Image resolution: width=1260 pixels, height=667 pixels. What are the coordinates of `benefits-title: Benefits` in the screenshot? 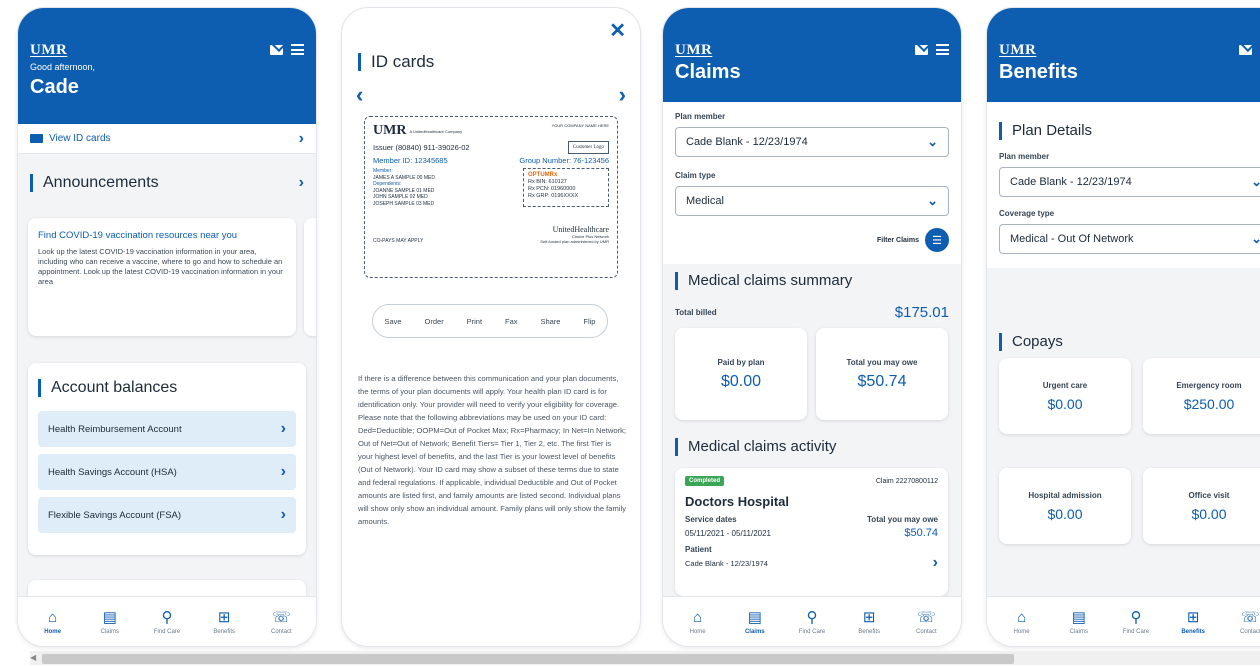 It's located at (1038, 72).